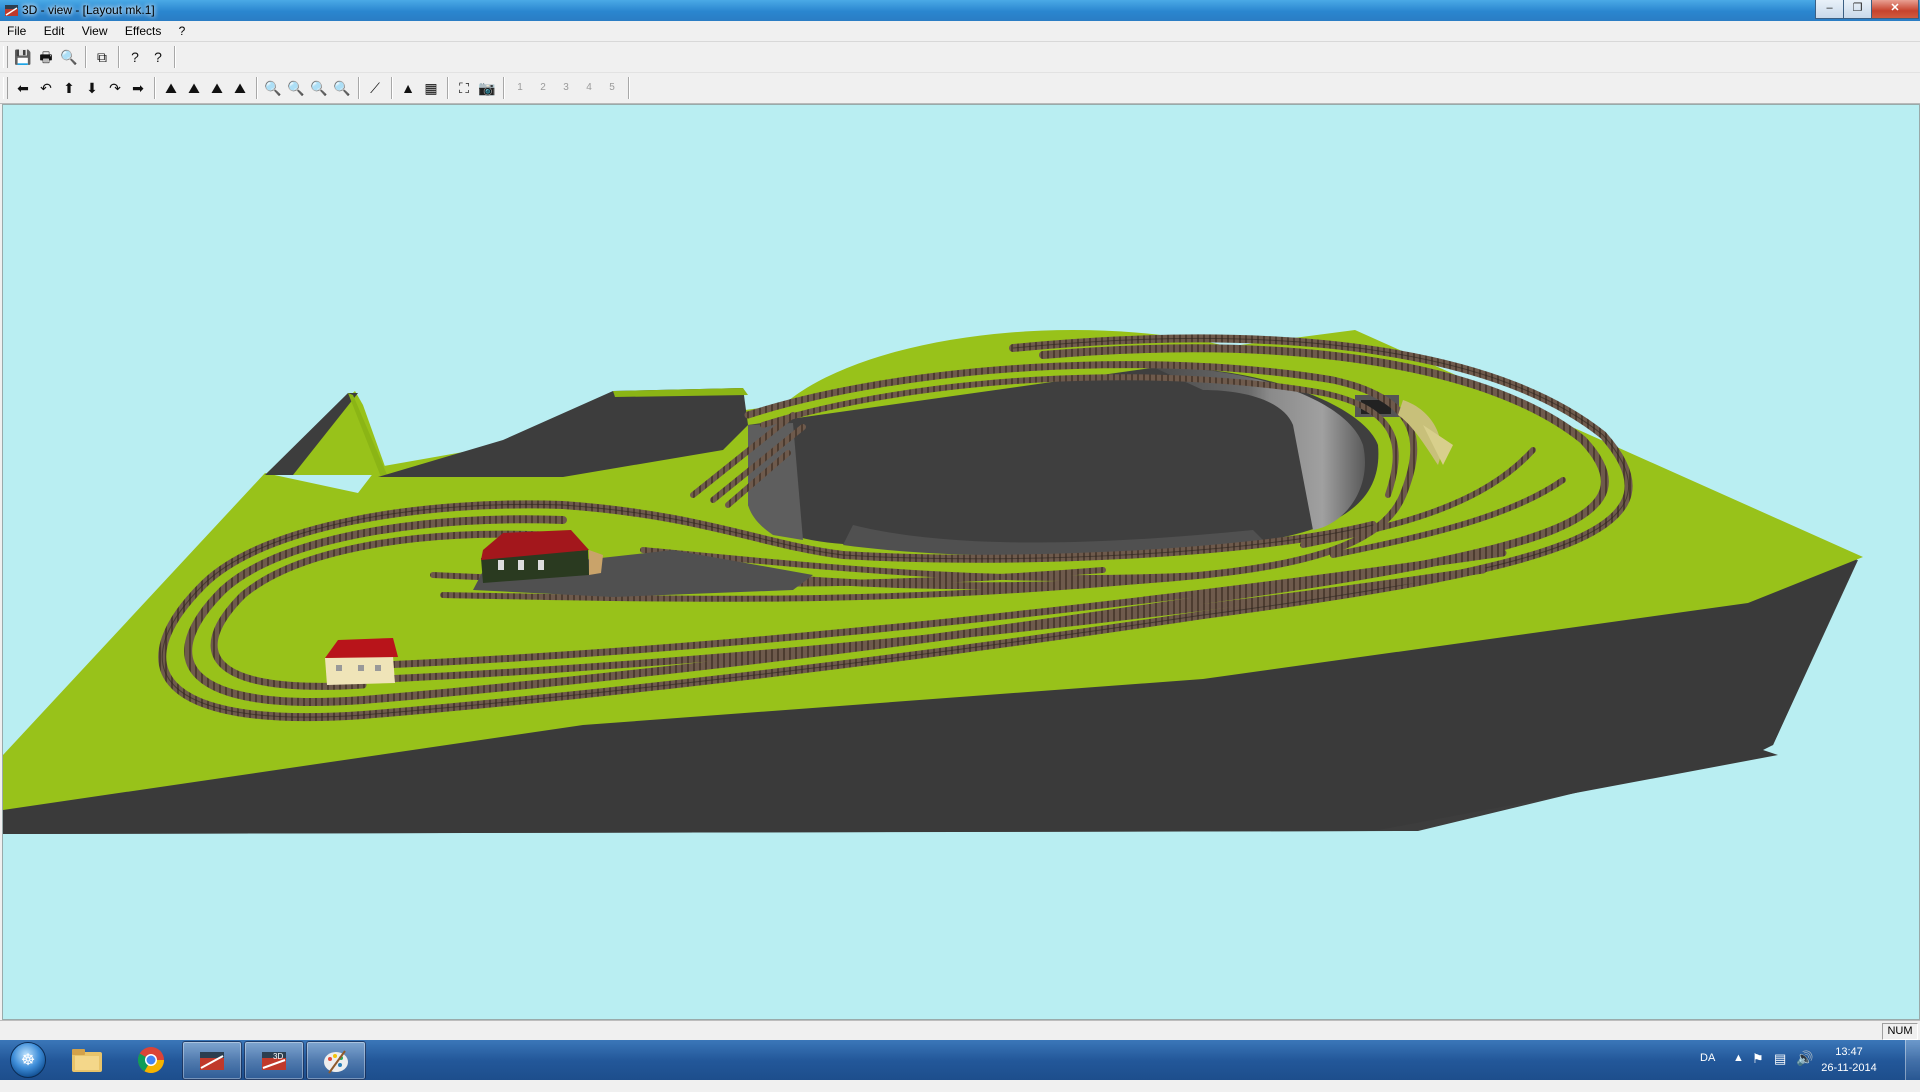 This screenshot has height=1092, width=1920. Describe the element at coordinates (1829, 9) in the screenshot. I see `minimize-button: –` at that location.